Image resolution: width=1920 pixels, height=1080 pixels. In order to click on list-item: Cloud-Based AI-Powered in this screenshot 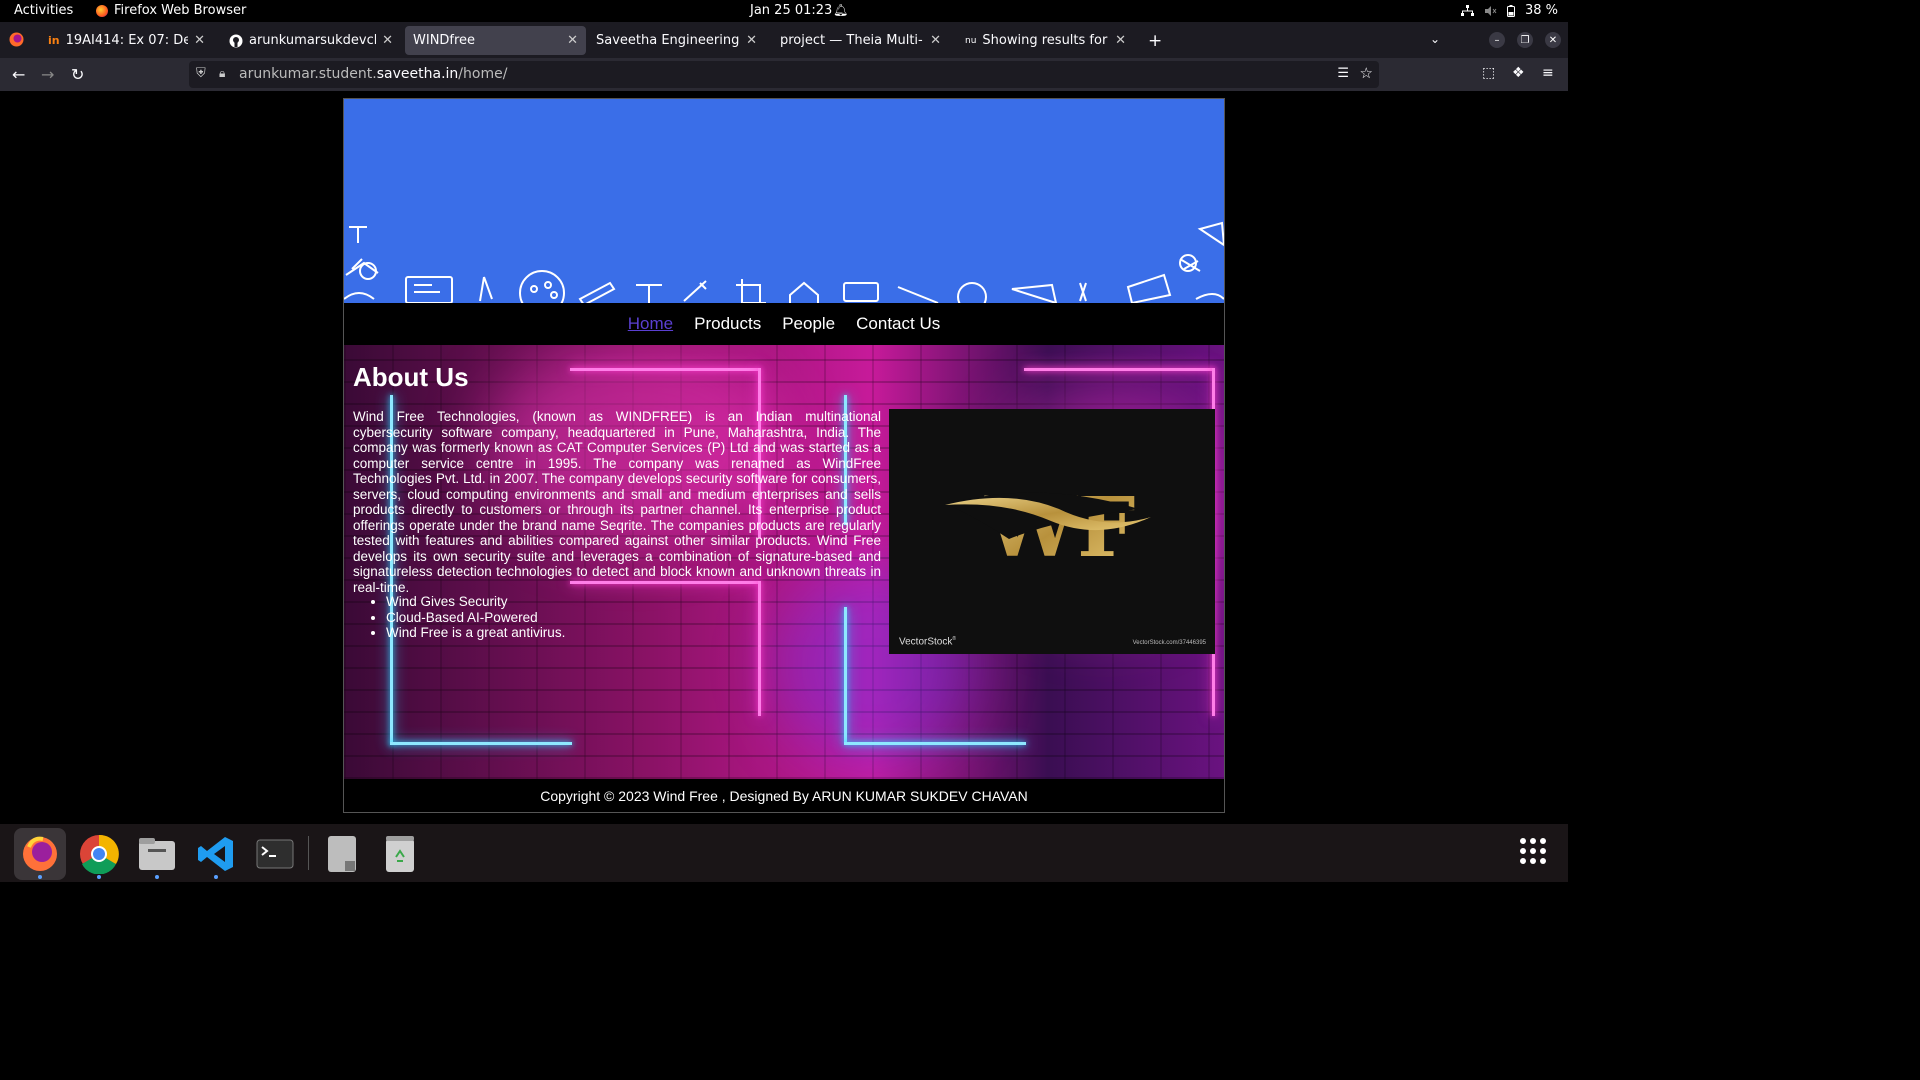, I will do `click(475, 618)`.